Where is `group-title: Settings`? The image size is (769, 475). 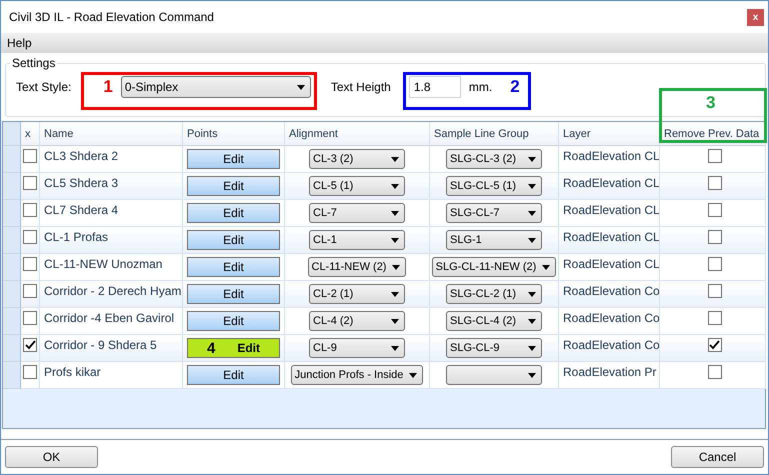
group-title: Settings is located at coordinates (34, 63).